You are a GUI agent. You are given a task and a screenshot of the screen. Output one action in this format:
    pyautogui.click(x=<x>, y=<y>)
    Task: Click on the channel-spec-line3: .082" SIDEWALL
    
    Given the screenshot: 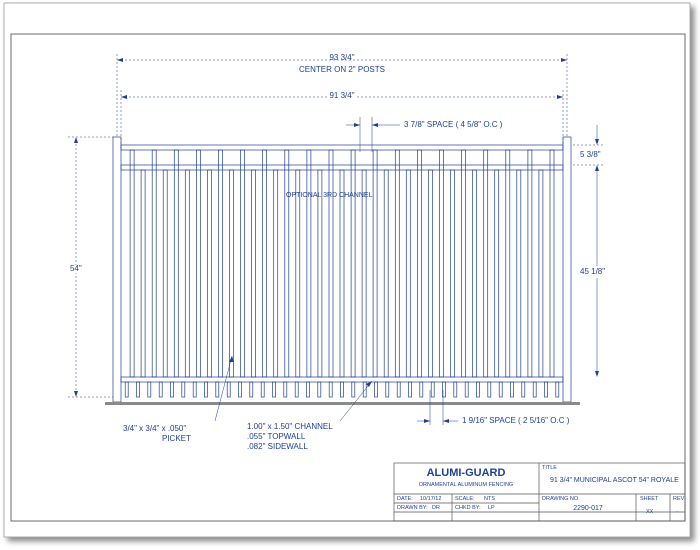 What is the action you would take?
    pyautogui.click(x=277, y=446)
    